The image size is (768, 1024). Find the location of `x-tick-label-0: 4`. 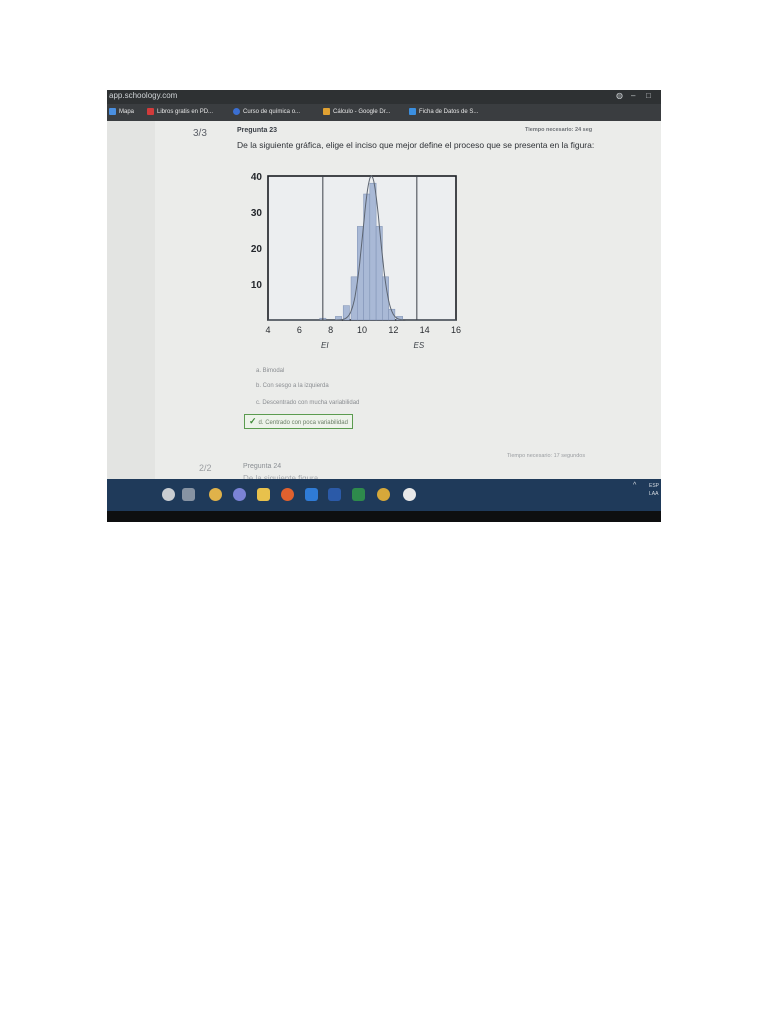

x-tick-label-0: 4 is located at coordinates (267, 330).